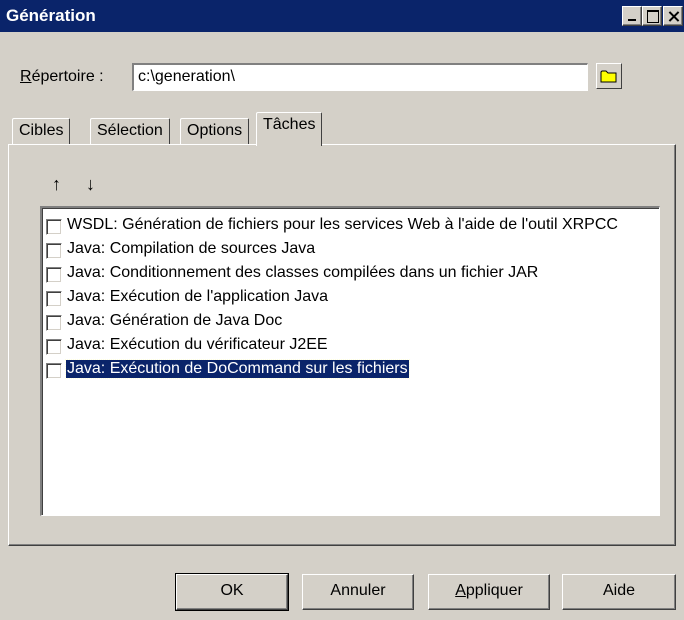 The image size is (684, 620). Describe the element at coordinates (342, 16) in the screenshot. I see `title-bar: Génération` at that location.